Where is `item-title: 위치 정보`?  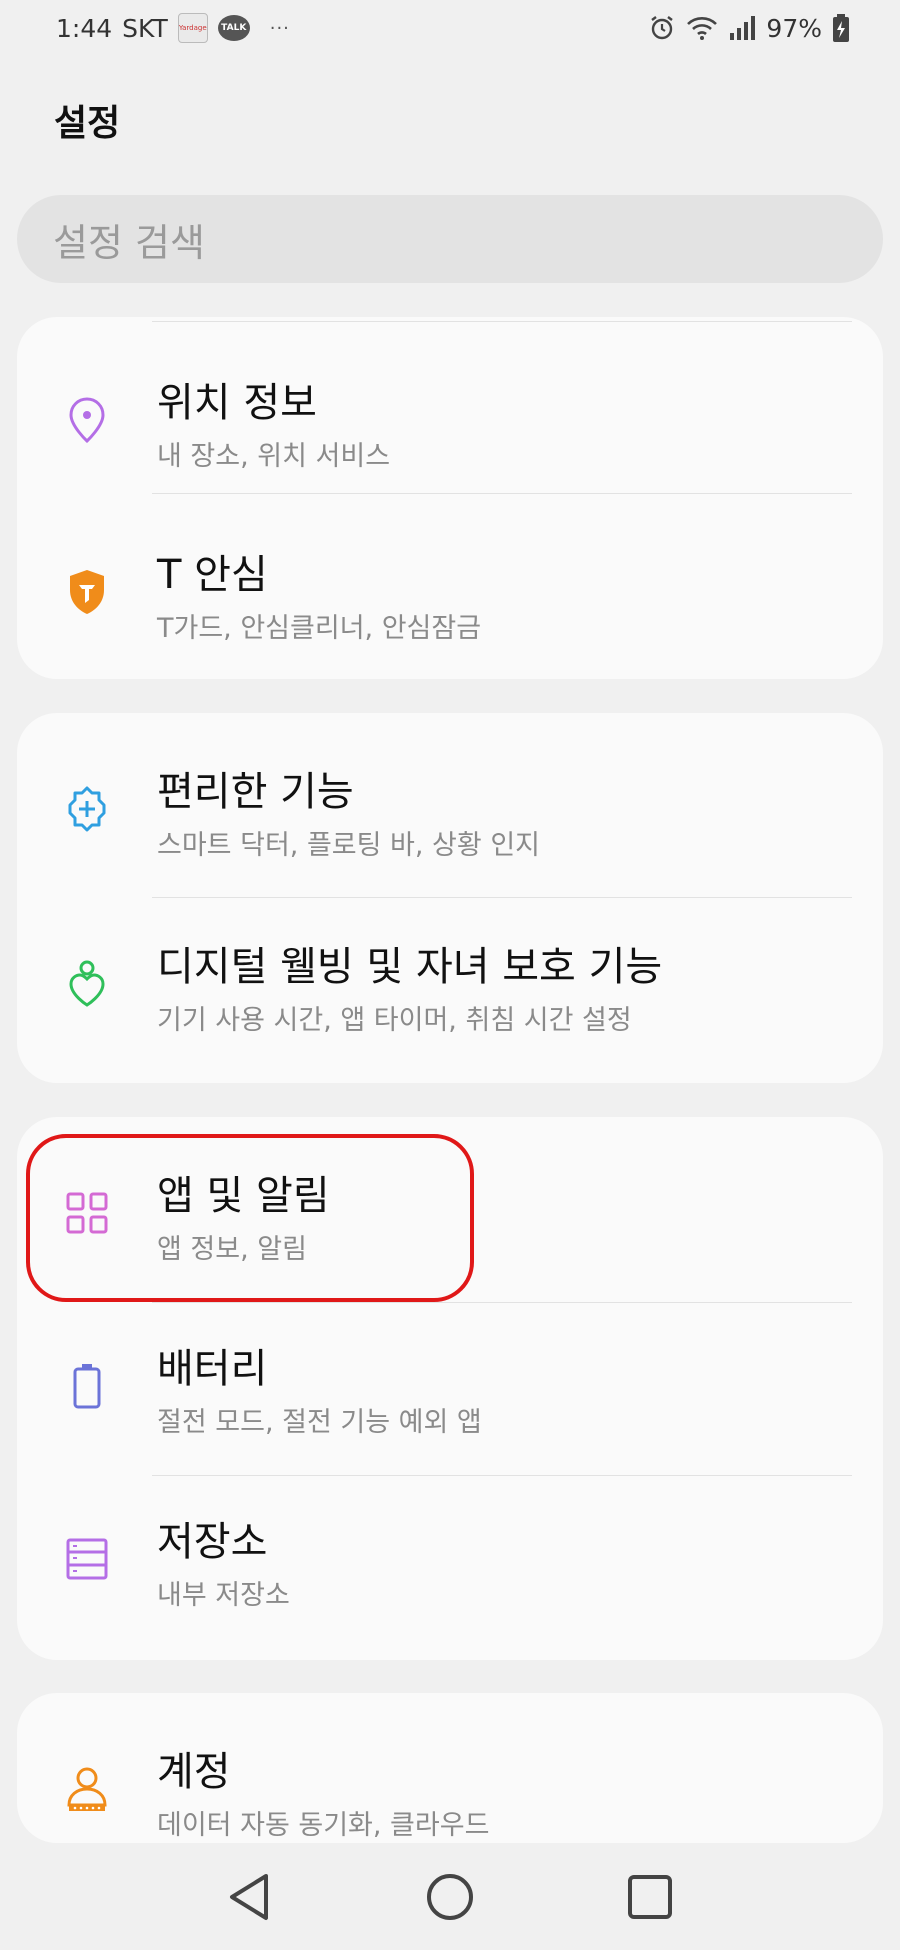 item-title: 위치 정보 is located at coordinates (237, 403).